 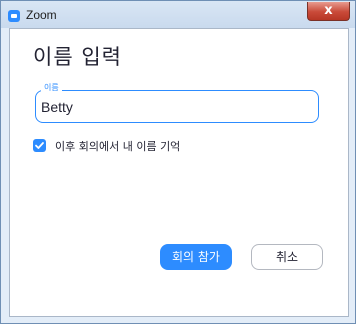 What do you see at coordinates (117, 146) in the screenshot?
I see `remember-name-label: 이후 회의에서 내 이름 기억` at bounding box center [117, 146].